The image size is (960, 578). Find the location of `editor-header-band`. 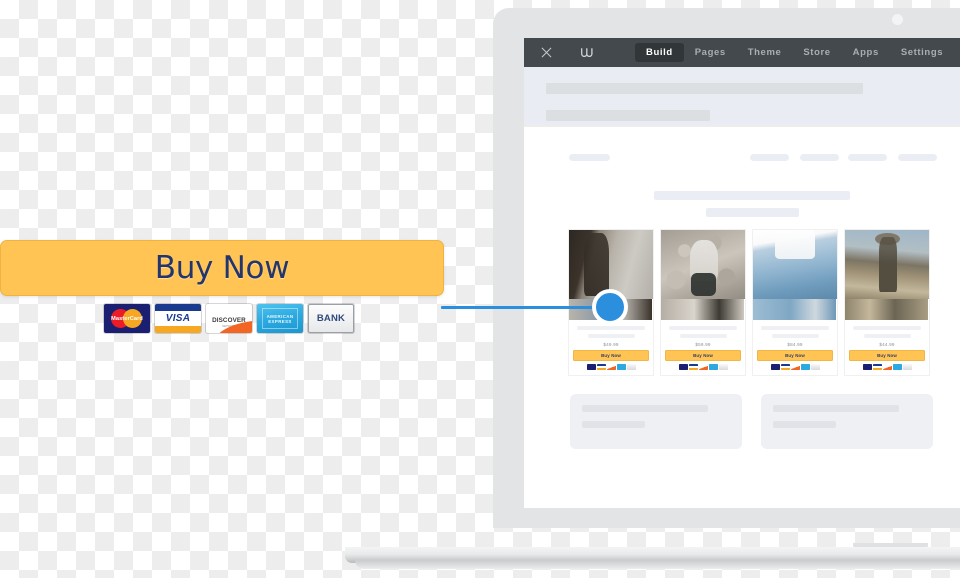

editor-header-band is located at coordinates (742, 96).